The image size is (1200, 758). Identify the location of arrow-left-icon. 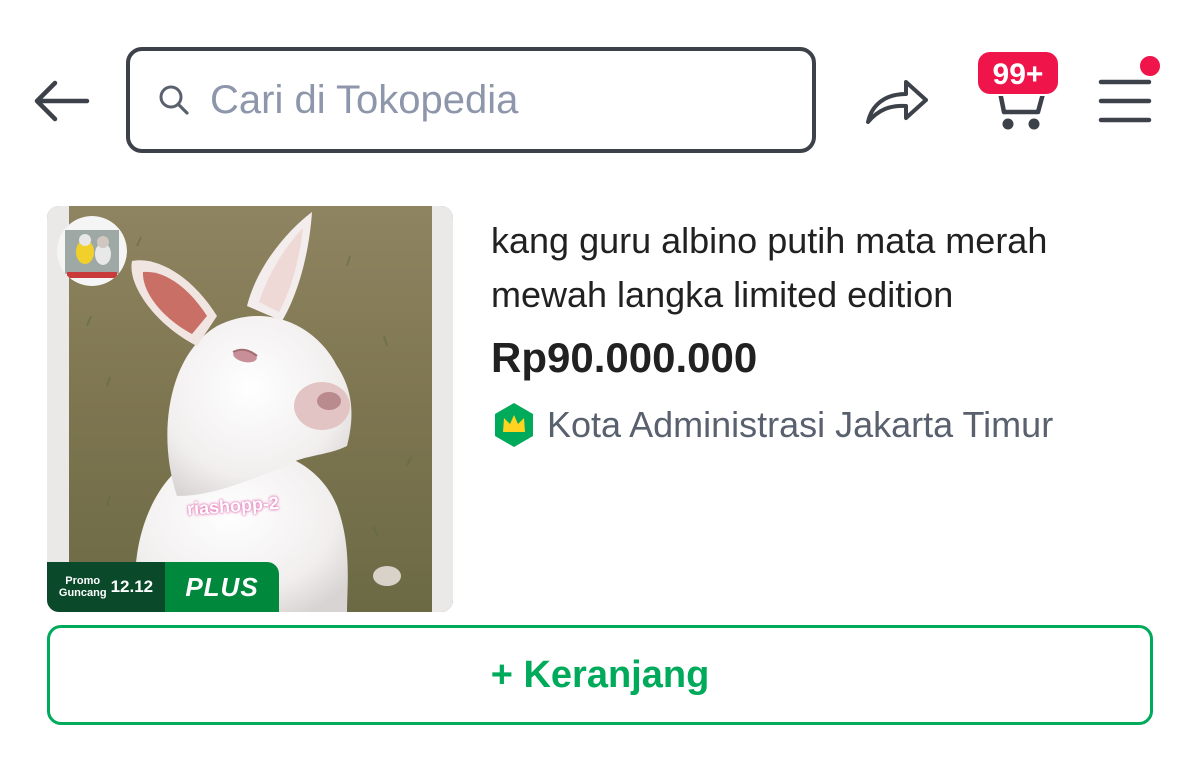
(62, 101).